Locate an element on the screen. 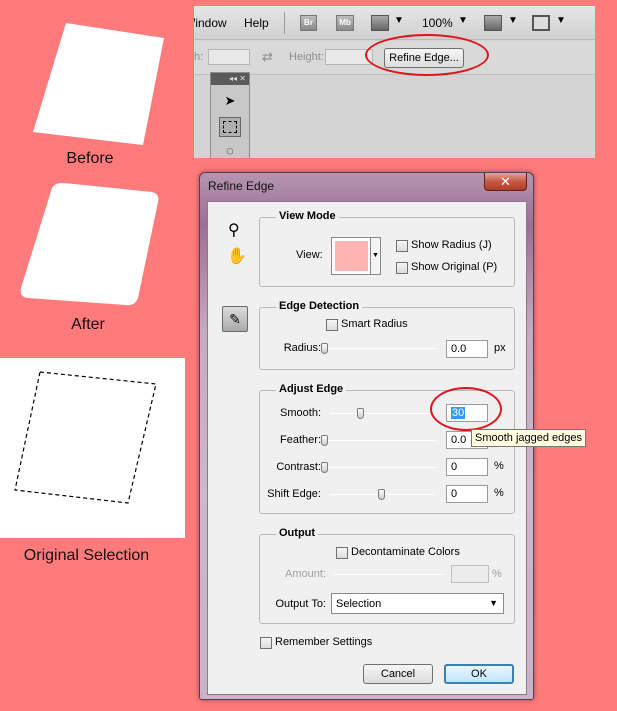  collapse-icon: ◂◂ is located at coordinates (233, 78).